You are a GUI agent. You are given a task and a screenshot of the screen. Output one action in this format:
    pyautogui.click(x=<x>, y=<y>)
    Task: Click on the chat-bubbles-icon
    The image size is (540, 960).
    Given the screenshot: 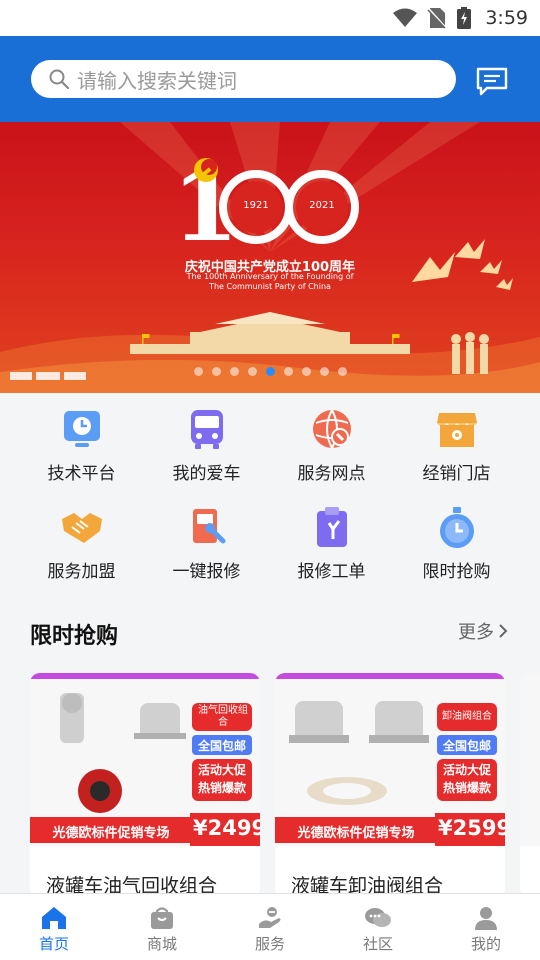 What is the action you would take?
    pyautogui.click(x=378, y=917)
    